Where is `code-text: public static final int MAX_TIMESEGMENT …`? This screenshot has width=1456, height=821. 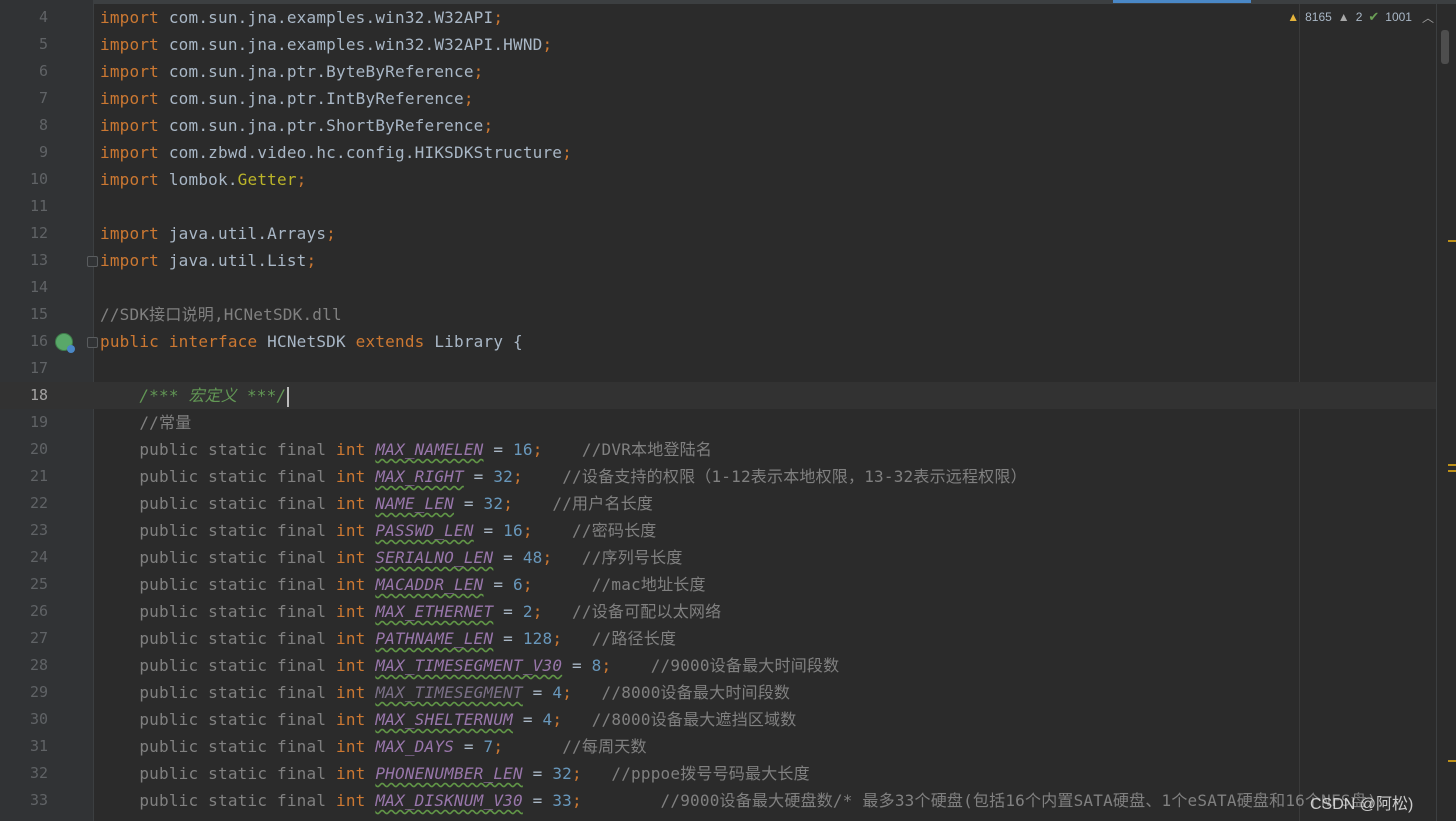 code-text: public static final int MAX_TIMESEGMENT … is located at coordinates (445, 692).